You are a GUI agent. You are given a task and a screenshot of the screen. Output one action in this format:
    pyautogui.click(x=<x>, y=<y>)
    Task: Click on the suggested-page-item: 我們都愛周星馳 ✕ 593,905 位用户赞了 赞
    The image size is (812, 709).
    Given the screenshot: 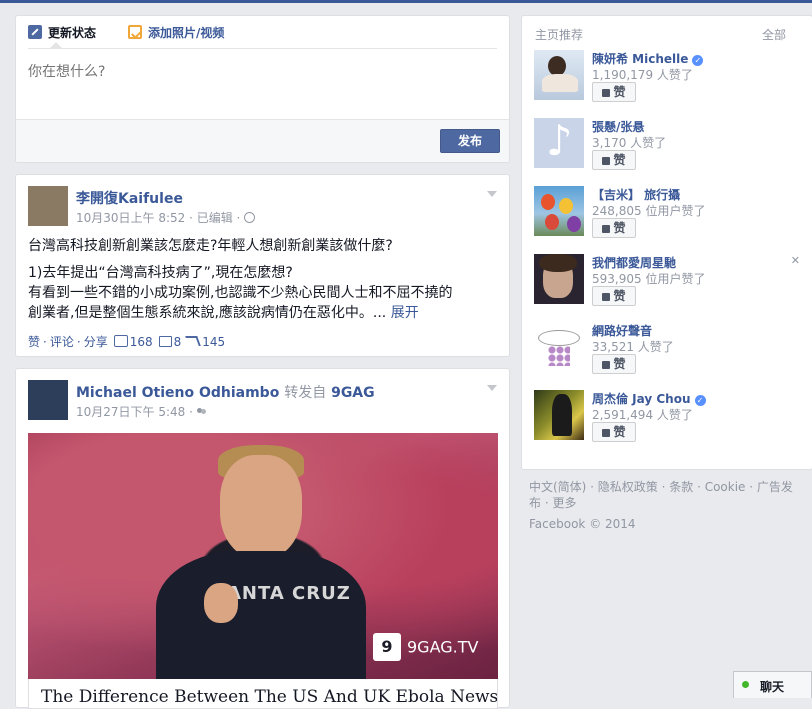 What is the action you would take?
    pyautogui.click(x=669, y=284)
    